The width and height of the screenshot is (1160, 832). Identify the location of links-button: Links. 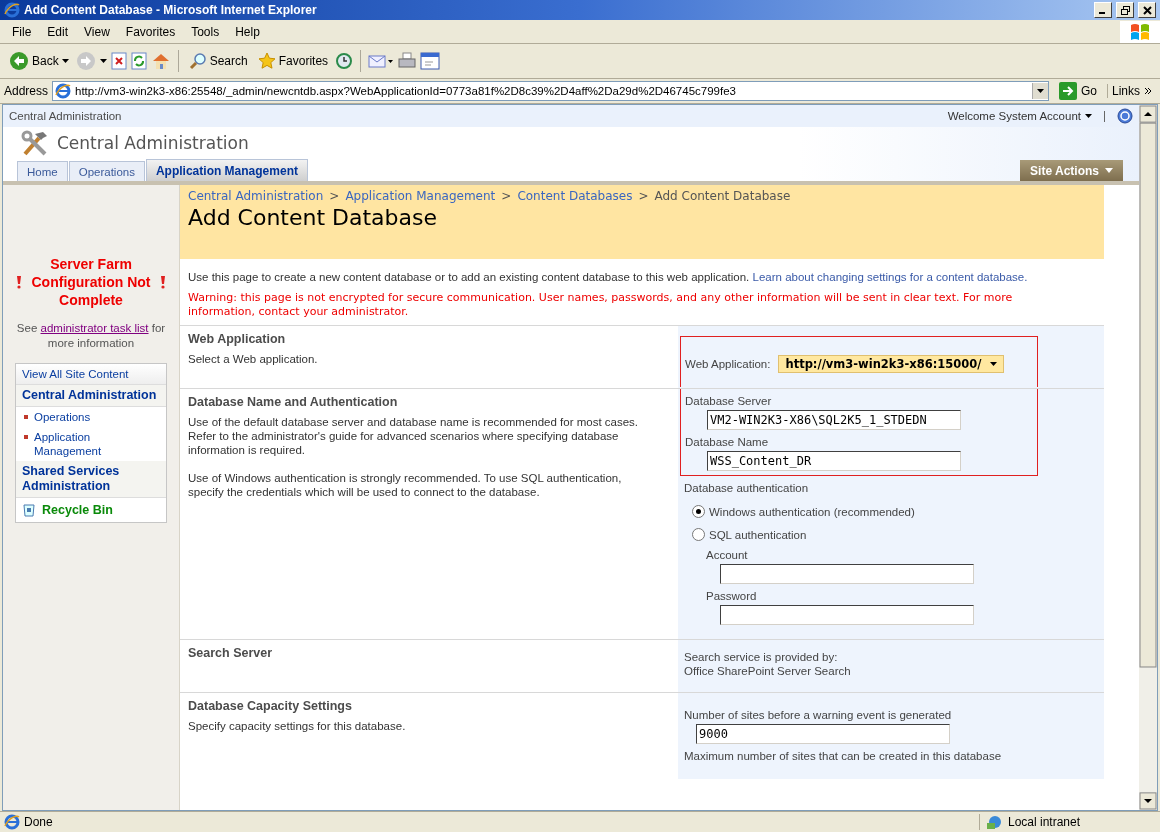
(1131, 91).